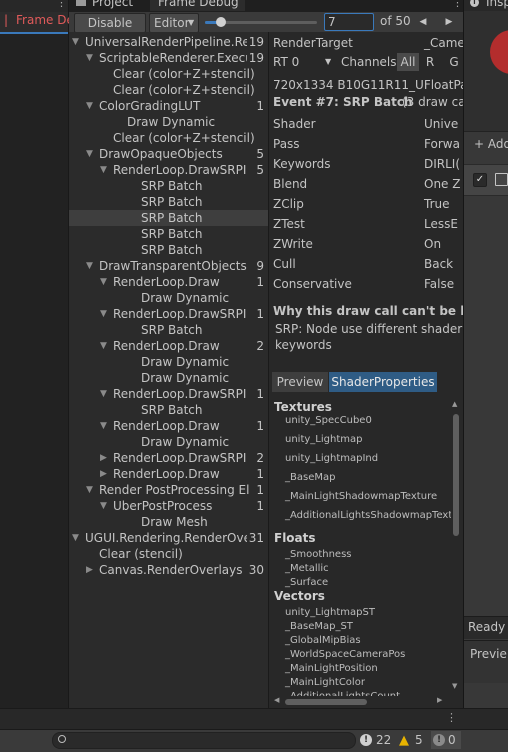 The image size is (508, 752). What do you see at coordinates (449, 22) in the screenshot?
I see `next-event-button: ▶` at bounding box center [449, 22].